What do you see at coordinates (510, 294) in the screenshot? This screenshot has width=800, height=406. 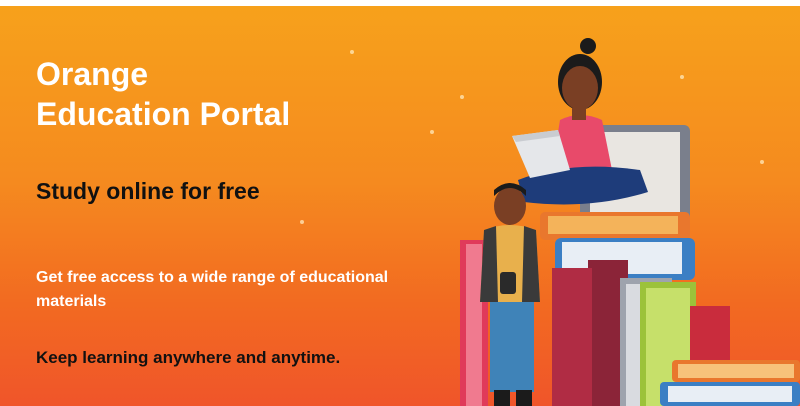 I see `student-with-phone-icon` at bounding box center [510, 294].